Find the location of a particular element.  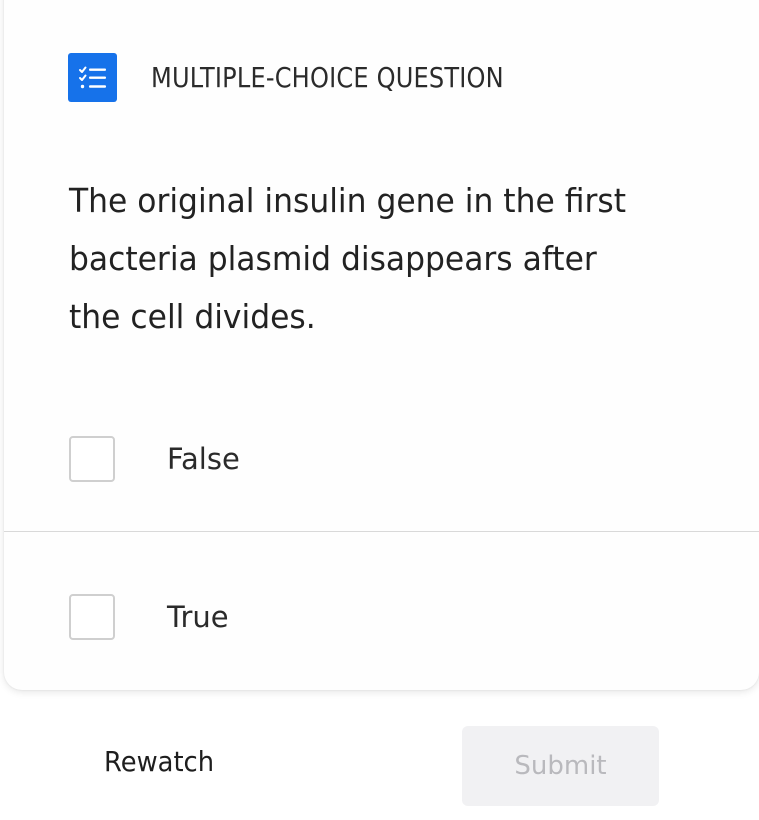

option-false-checkbox is located at coordinates (92, 459).